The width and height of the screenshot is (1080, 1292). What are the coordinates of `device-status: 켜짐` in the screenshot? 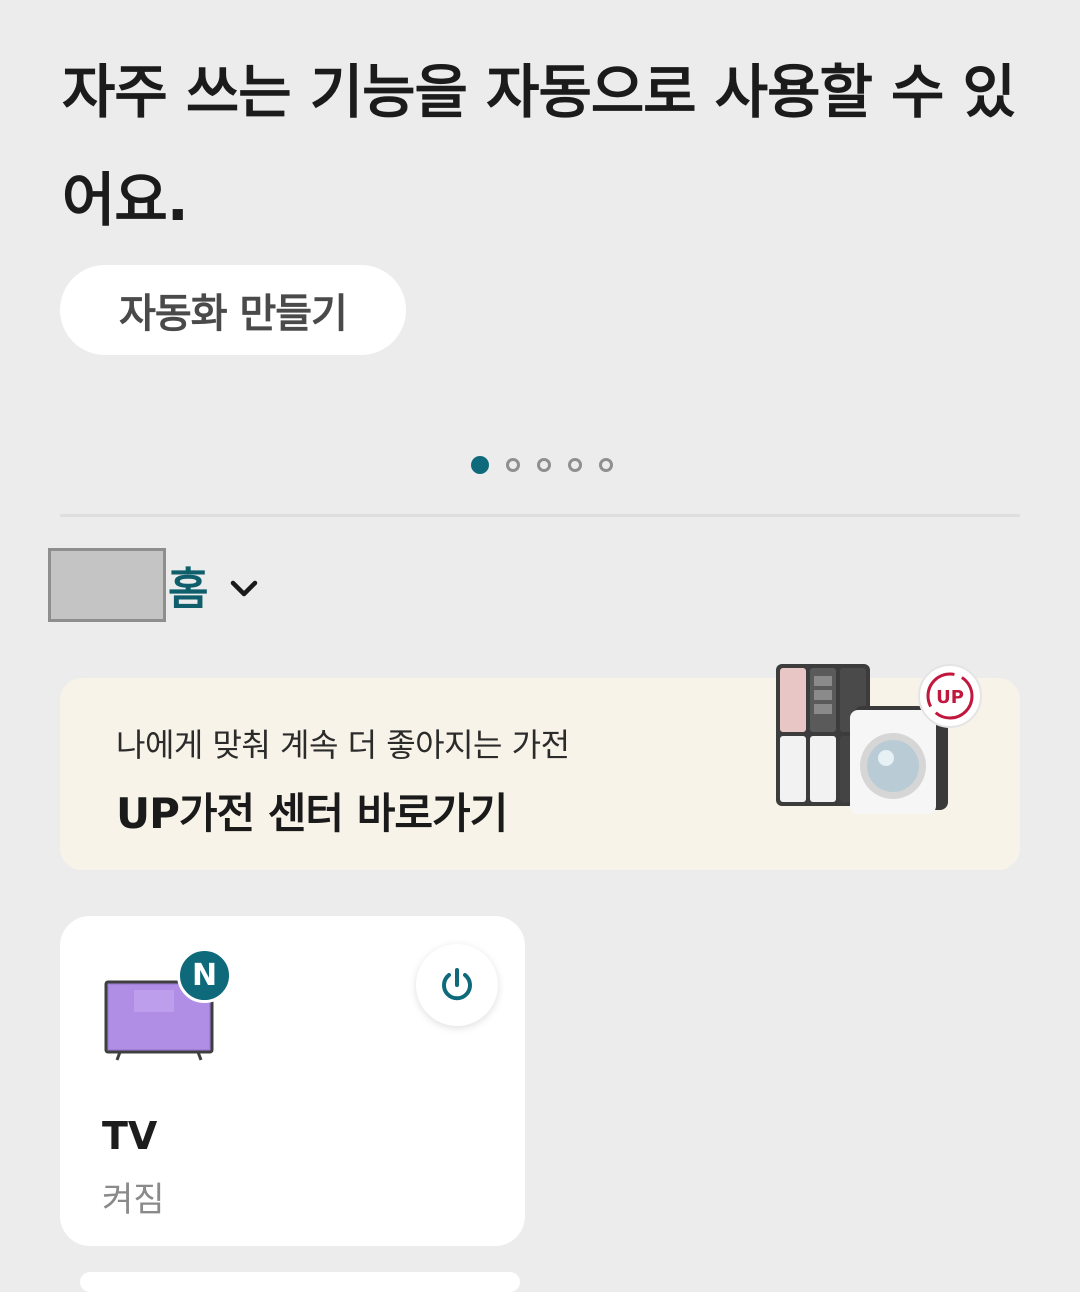 It's located at (133, 1200).